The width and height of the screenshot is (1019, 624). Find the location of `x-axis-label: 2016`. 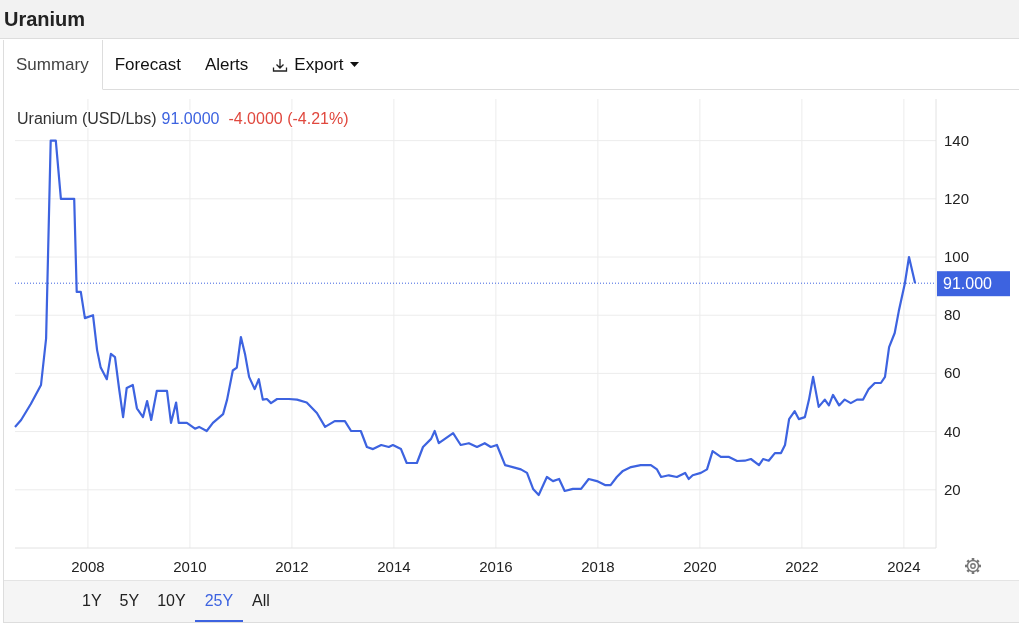

x-axis-label: 2016 is located at coordinates (496, 566).